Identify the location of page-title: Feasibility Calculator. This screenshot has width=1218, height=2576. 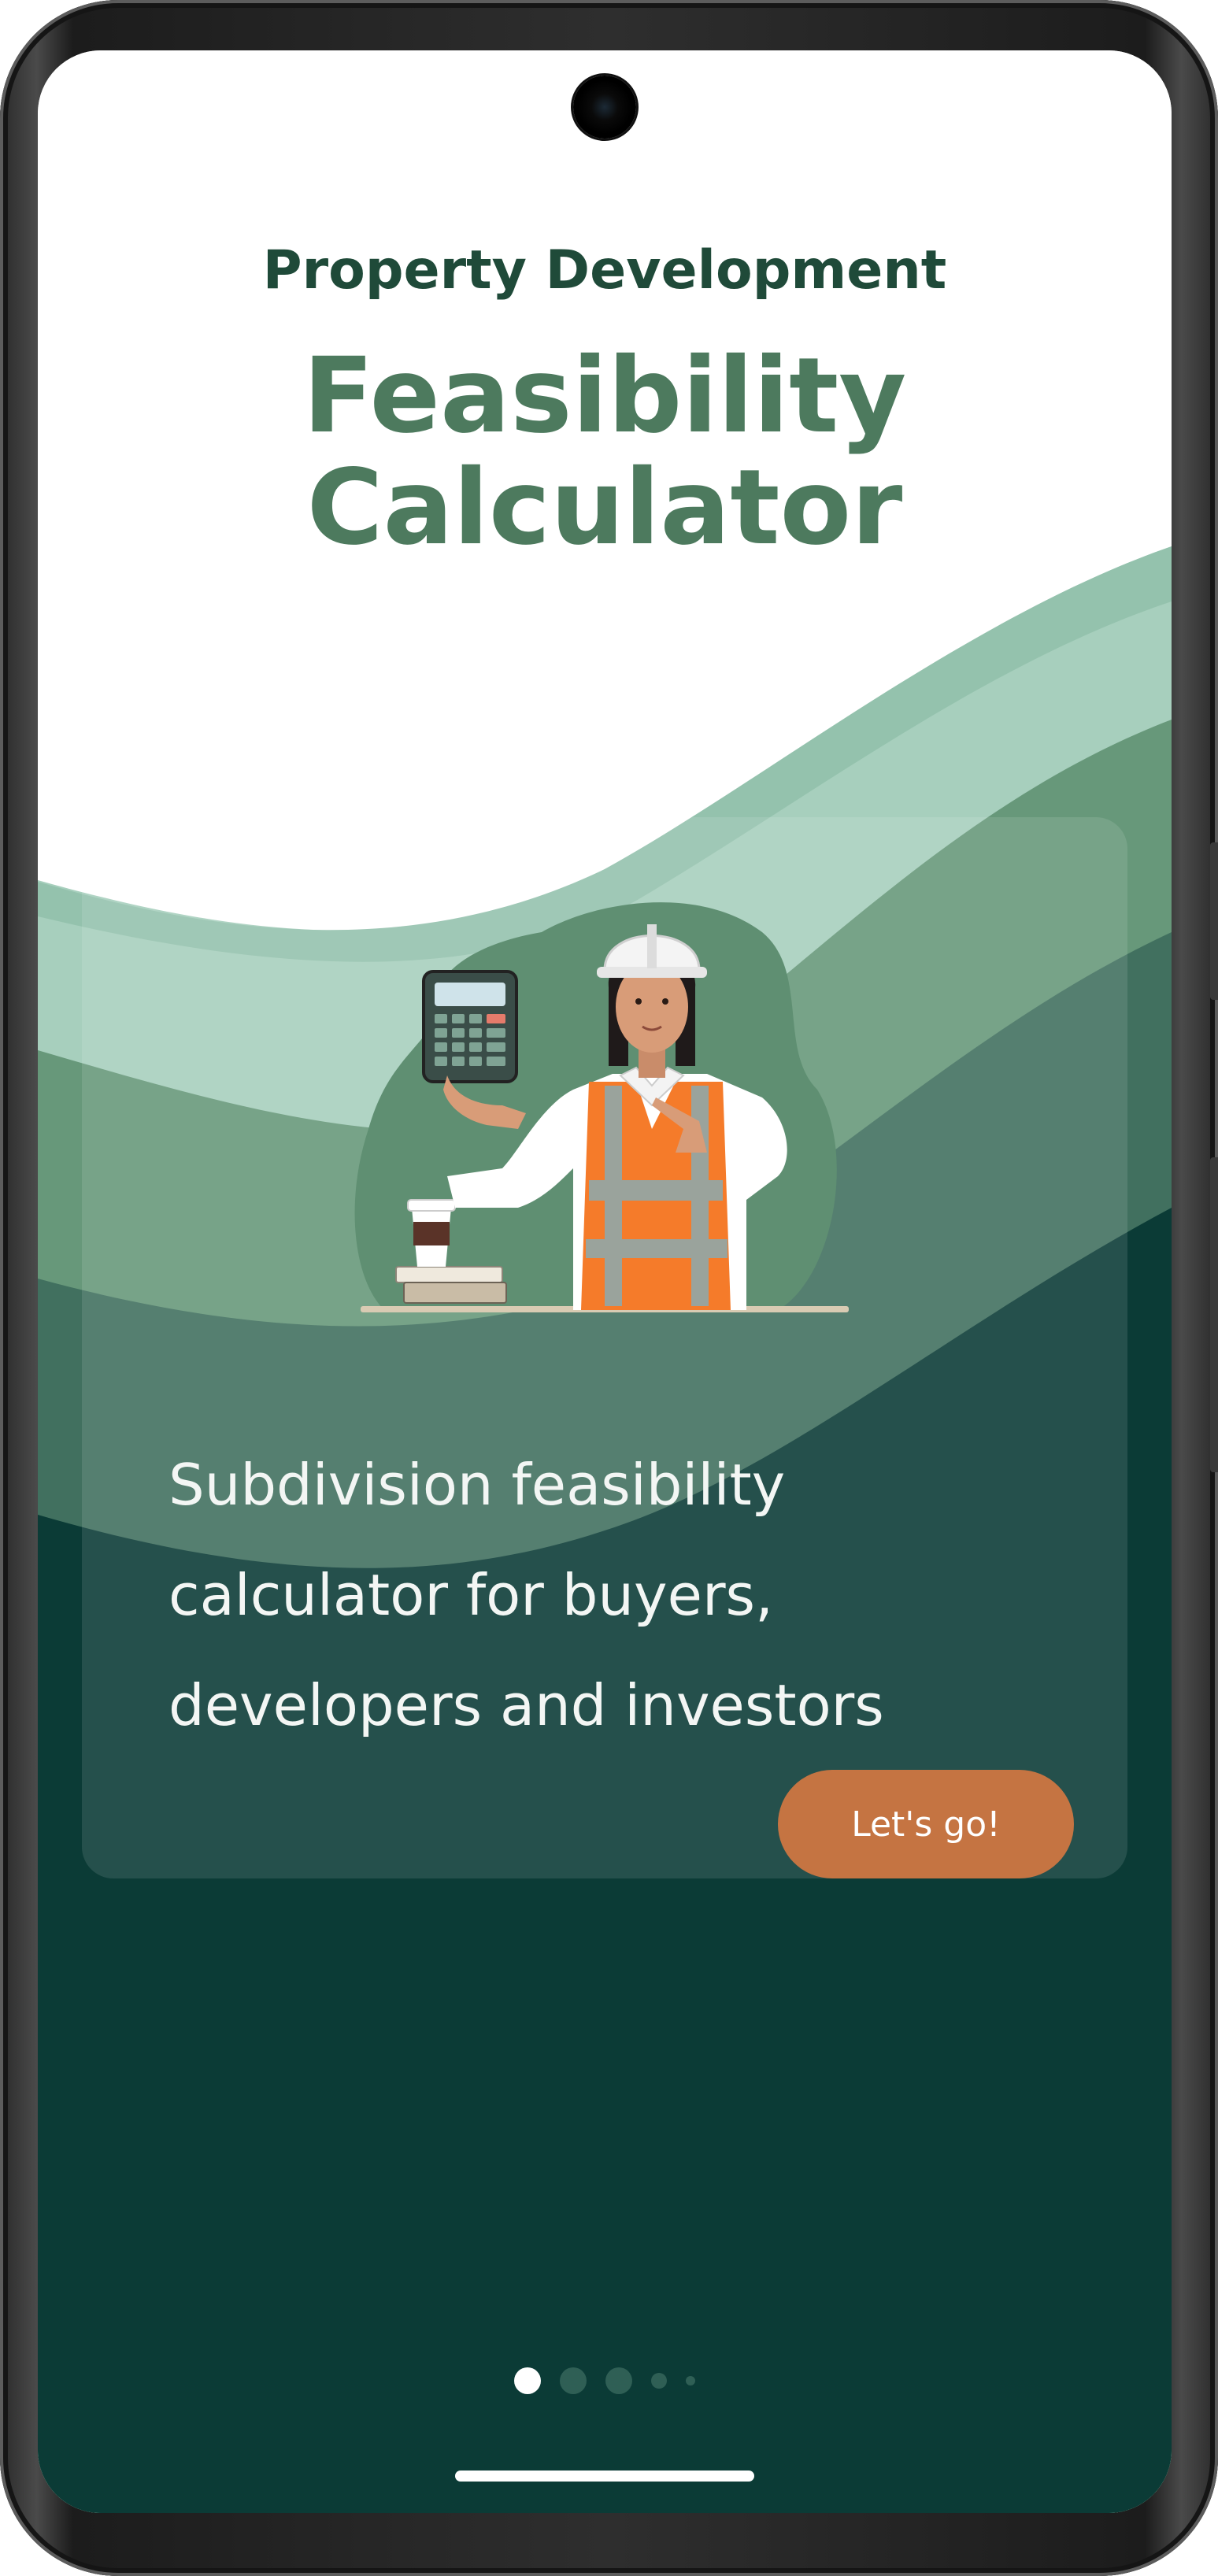
(605, 452).